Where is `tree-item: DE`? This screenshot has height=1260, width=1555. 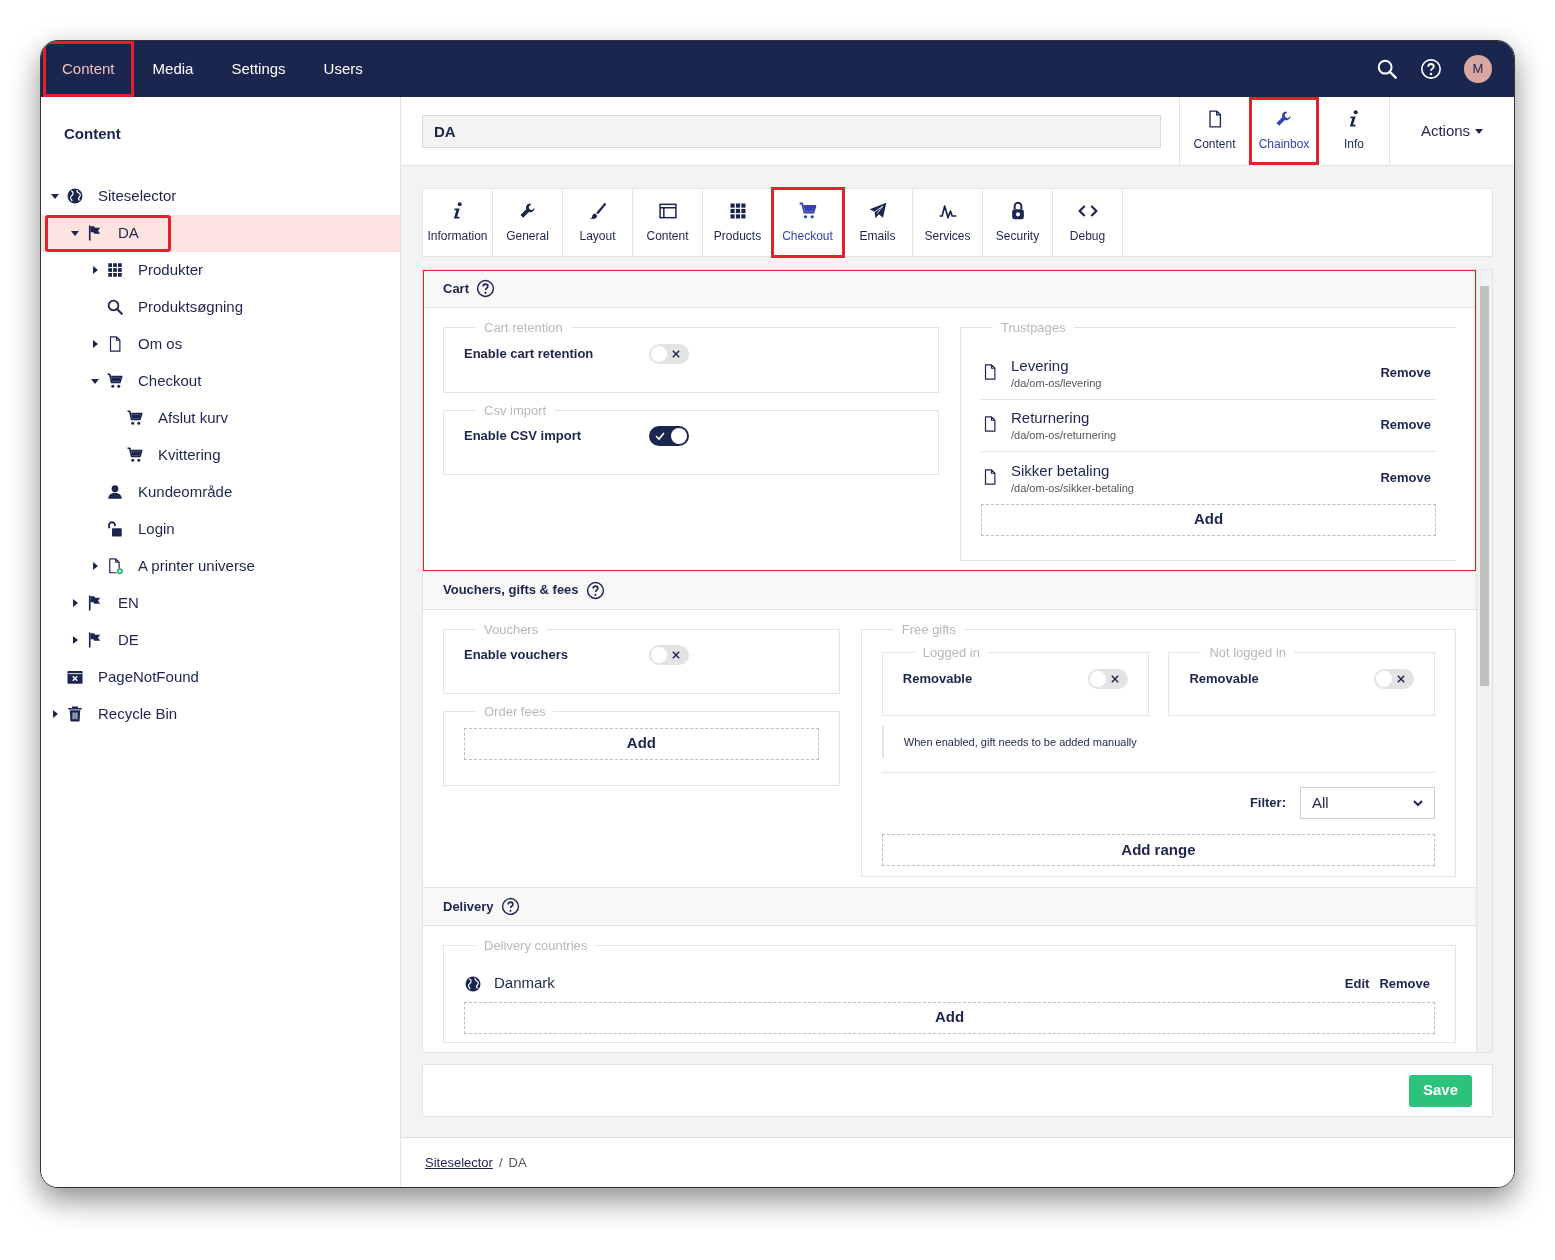 tree-item: DE is located at coordinates (220, 640).